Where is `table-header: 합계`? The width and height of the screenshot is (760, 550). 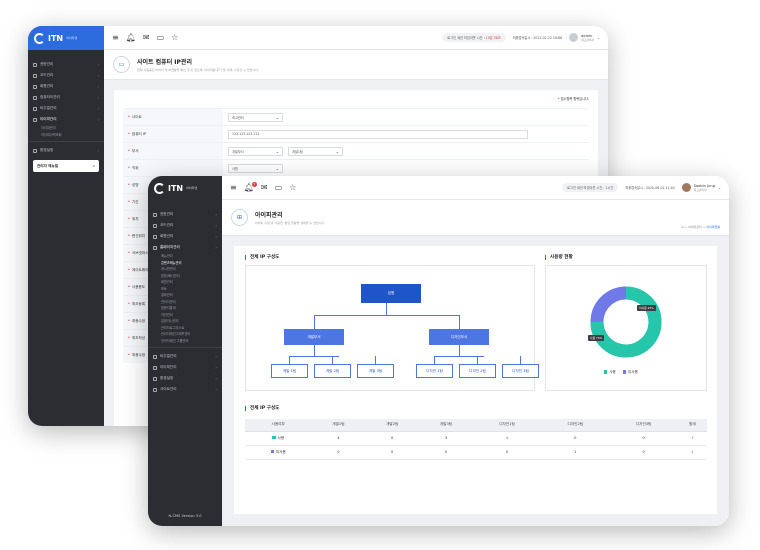 table-header: 합계 is located at coordinates (692, 425).